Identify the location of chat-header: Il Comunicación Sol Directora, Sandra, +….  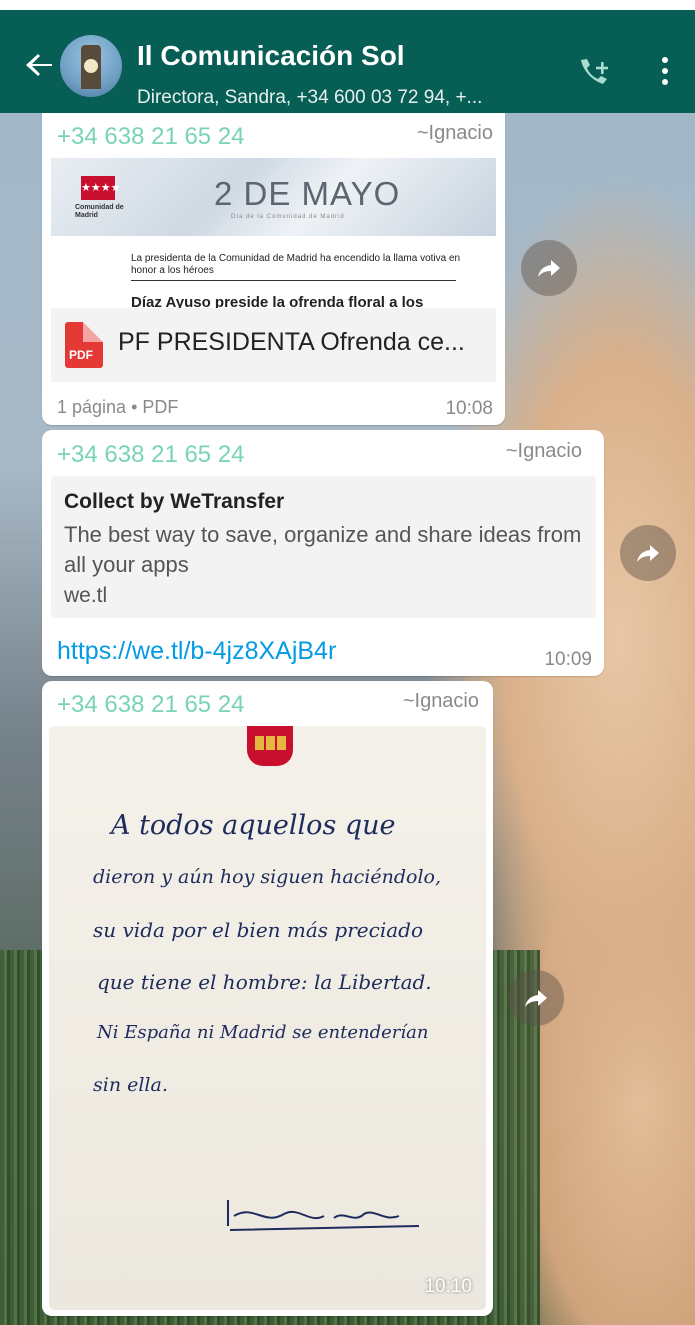
(347, 56).